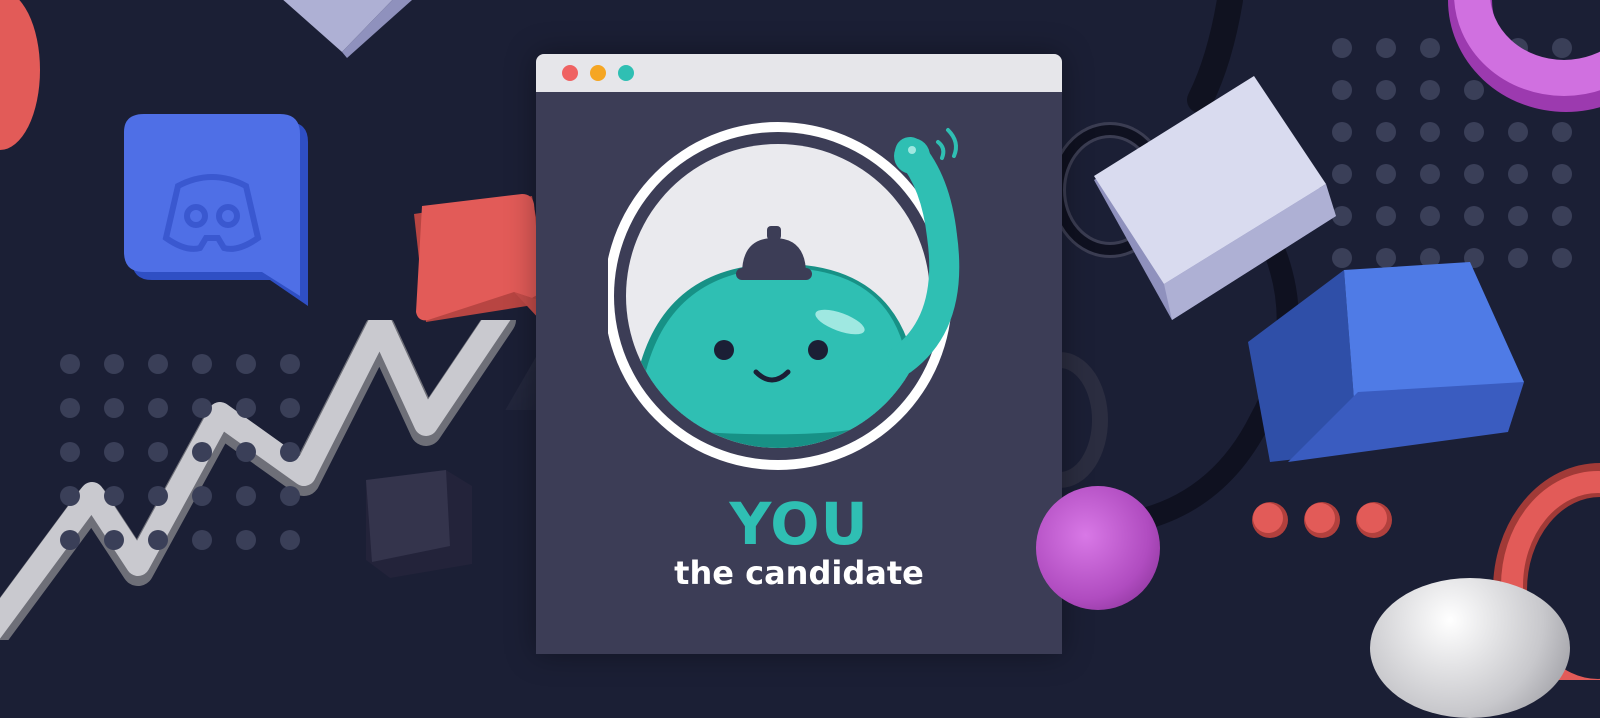 This screenshot has width=1600, height=718. I want to click on blob-mascot-icon, so click(784, 296).